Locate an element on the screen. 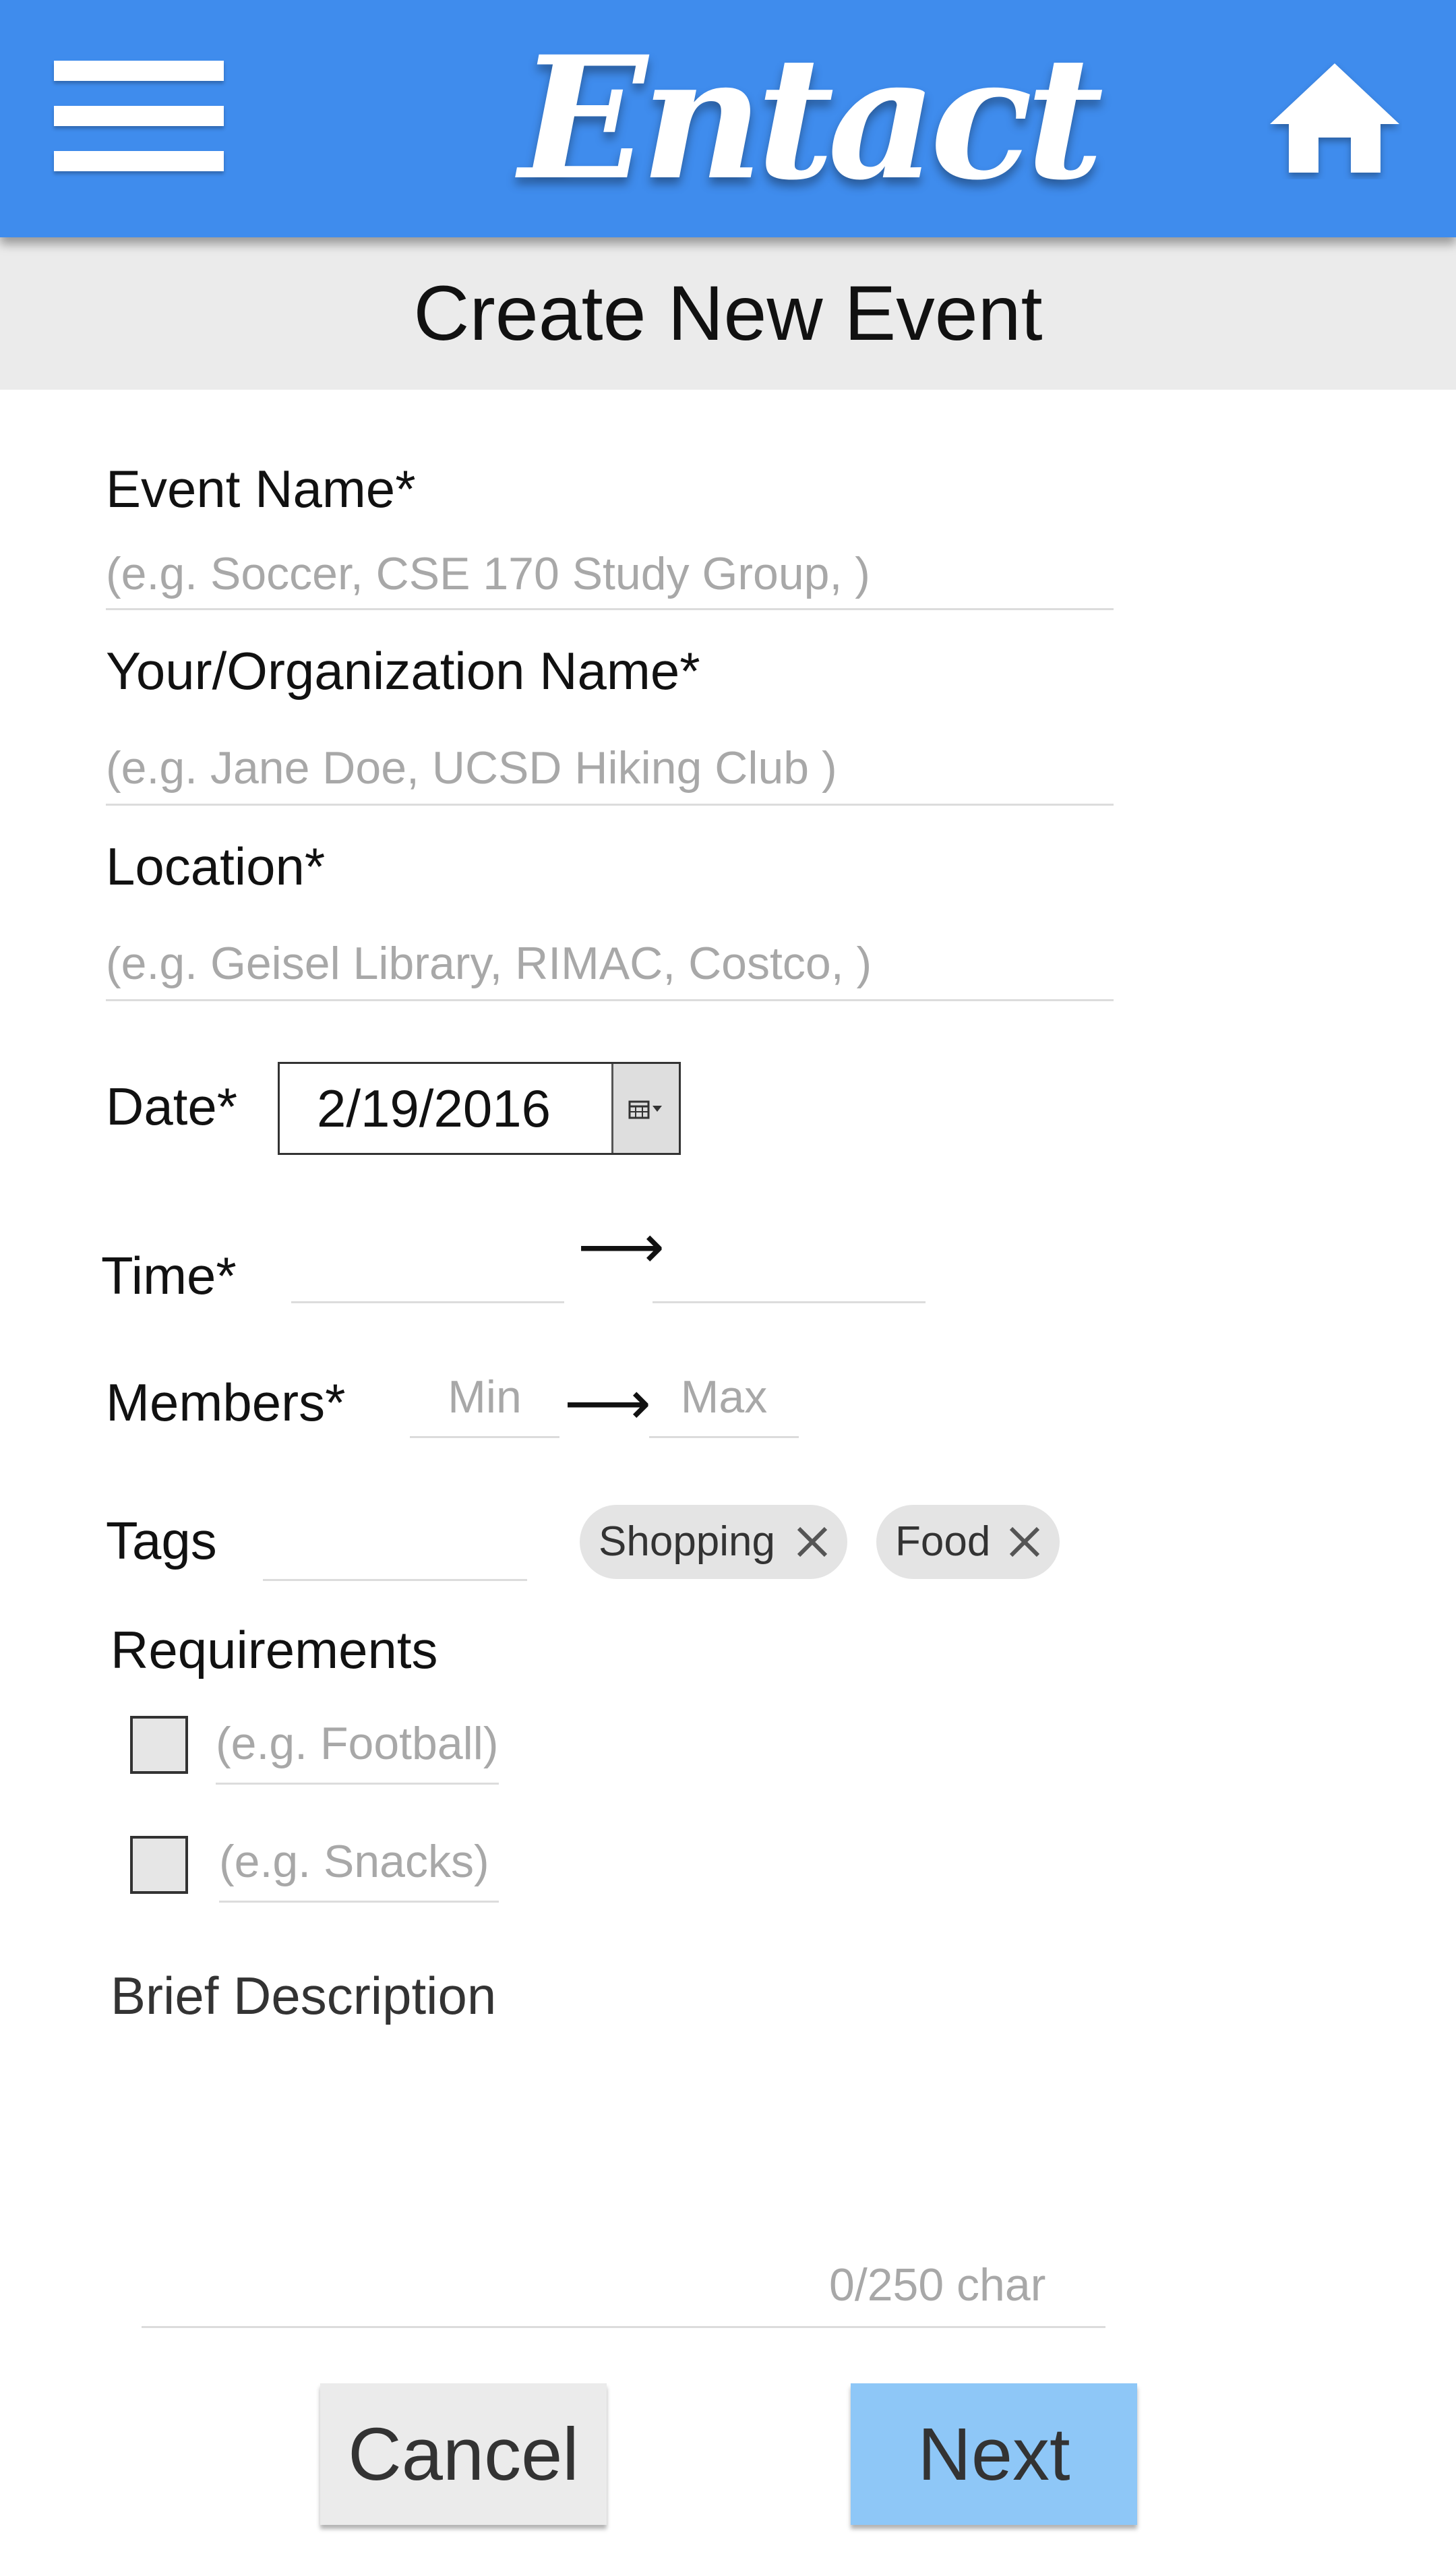 The image size is (1456, 2562). time-start-input is located at coordinates (427, 1269).